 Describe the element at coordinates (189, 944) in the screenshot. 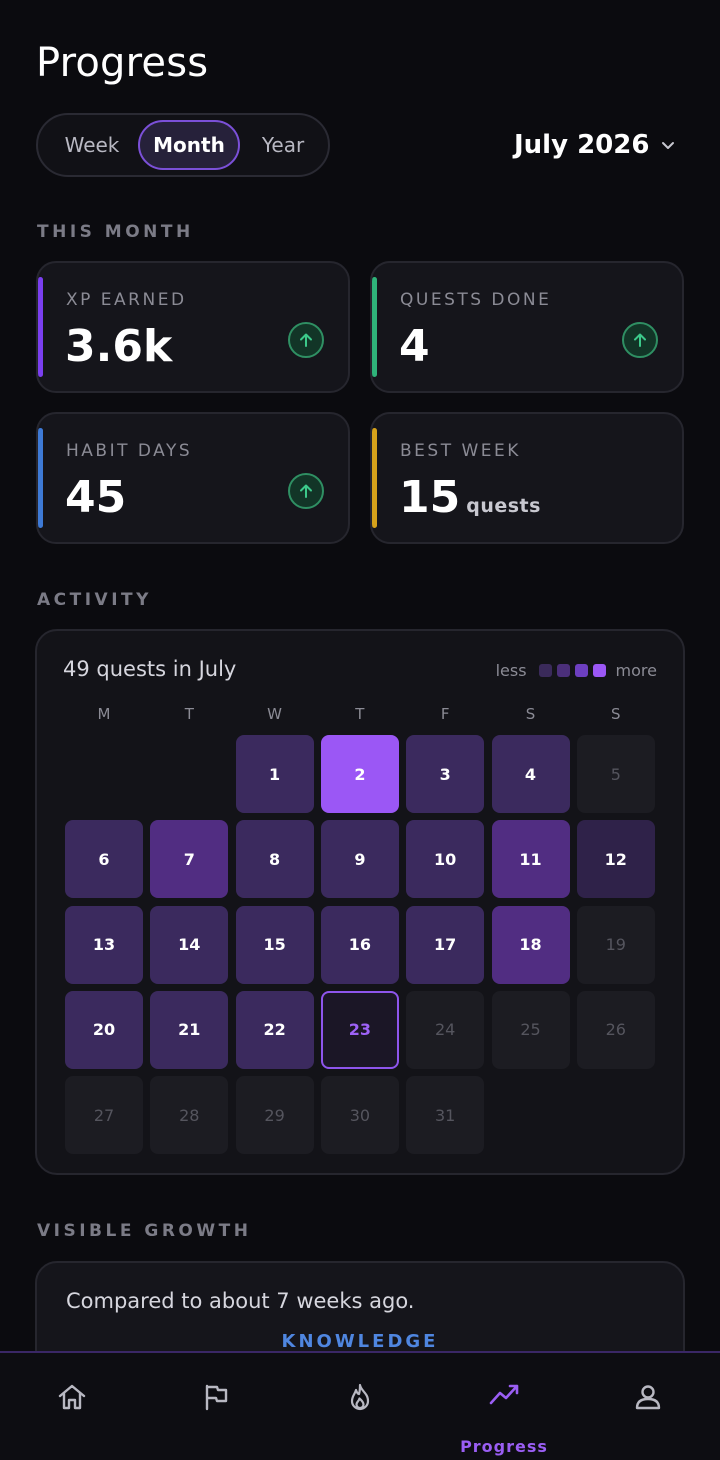

I see `calendar-day: 14` at that location.